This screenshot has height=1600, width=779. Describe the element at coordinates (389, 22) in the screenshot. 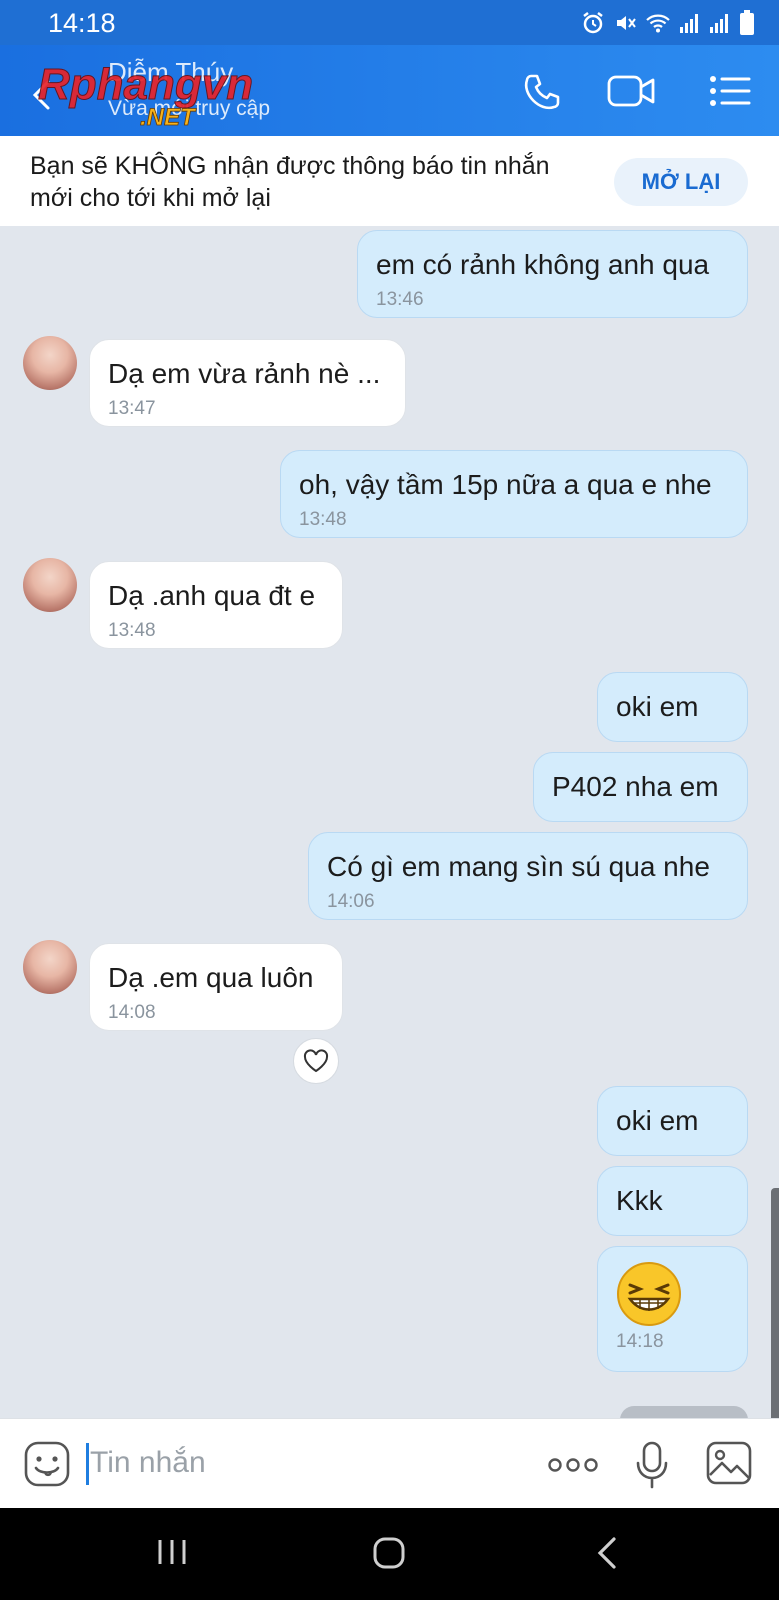

I see `status-bar: 14:18` at that location.